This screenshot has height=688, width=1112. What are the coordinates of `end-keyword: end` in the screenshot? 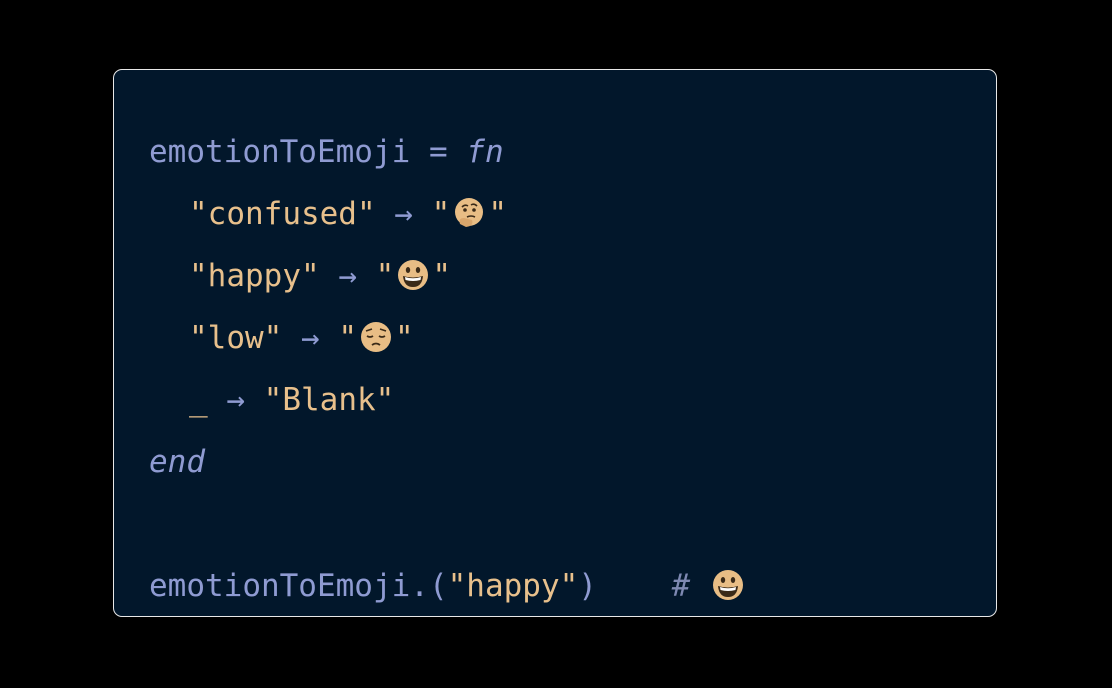 It's located at (177, 462).